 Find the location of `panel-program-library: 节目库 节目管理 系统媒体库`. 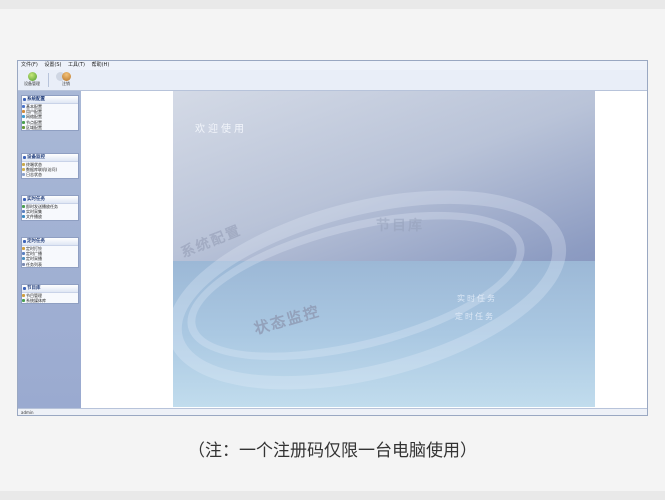

panel-program-library: 节目库 节目管理 系统媒体库 is located at coordinates (50, 294).